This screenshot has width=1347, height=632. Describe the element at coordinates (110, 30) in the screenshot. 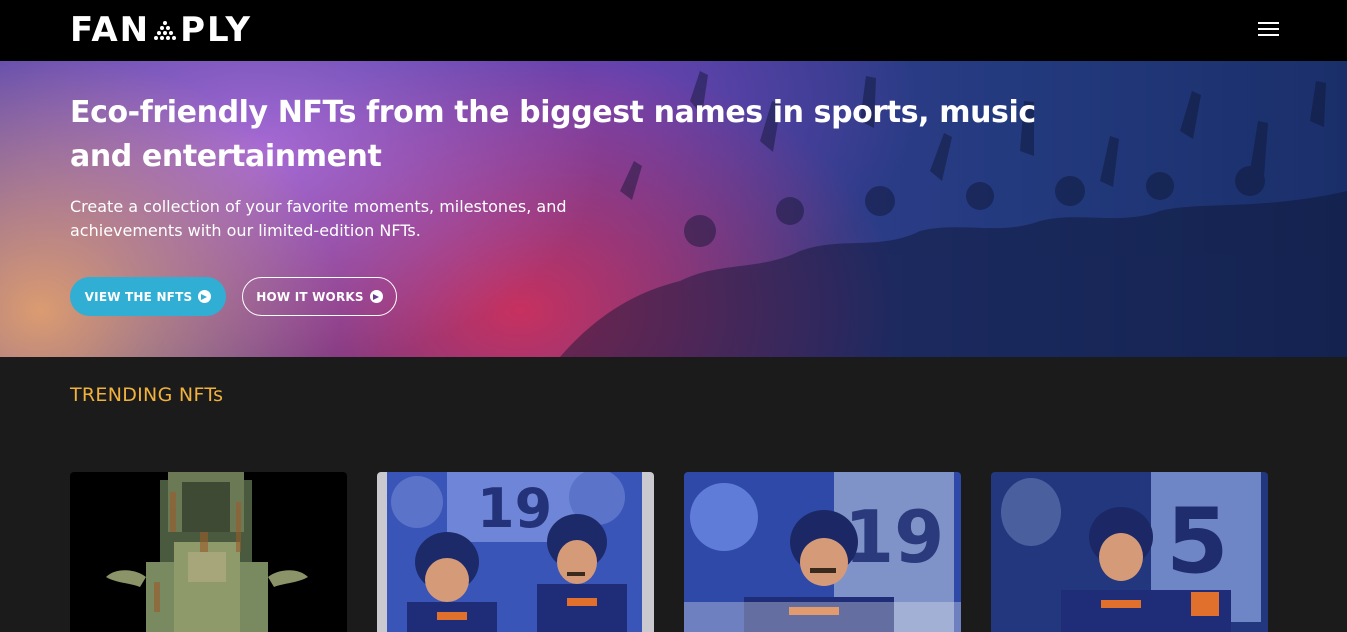

I see `logo-text-left: FAN` at that location.